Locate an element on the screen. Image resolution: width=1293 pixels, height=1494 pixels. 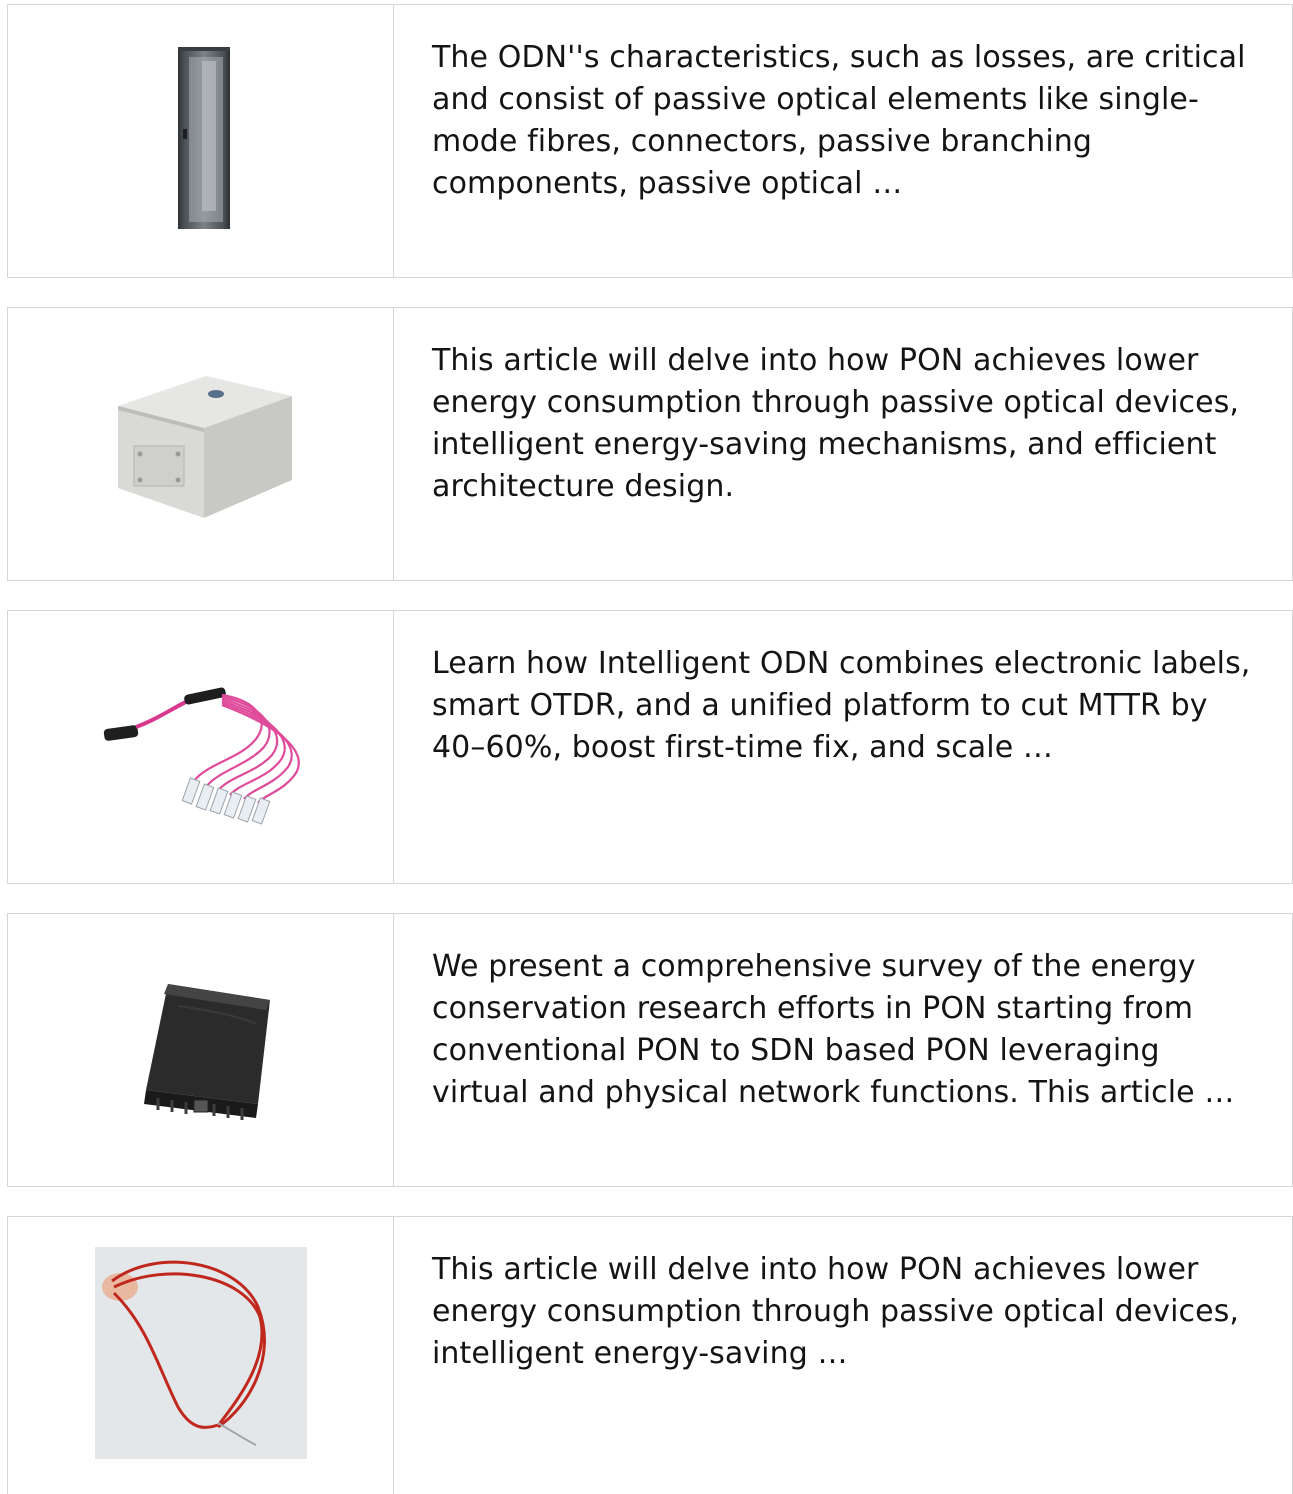
red-fiber-cable-image is located at coordinates (201, 1353).